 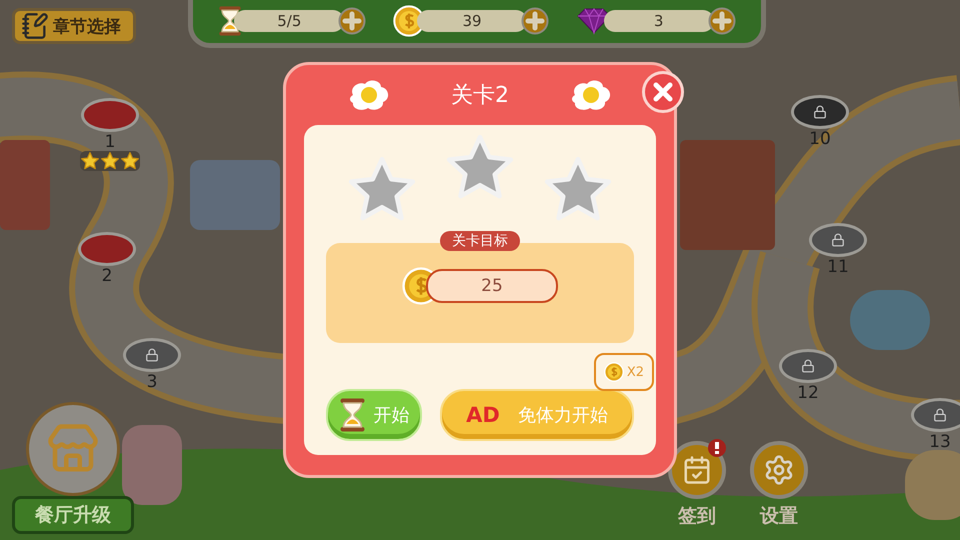 I want to click on level-number: 10, so click(x=820, y=139).